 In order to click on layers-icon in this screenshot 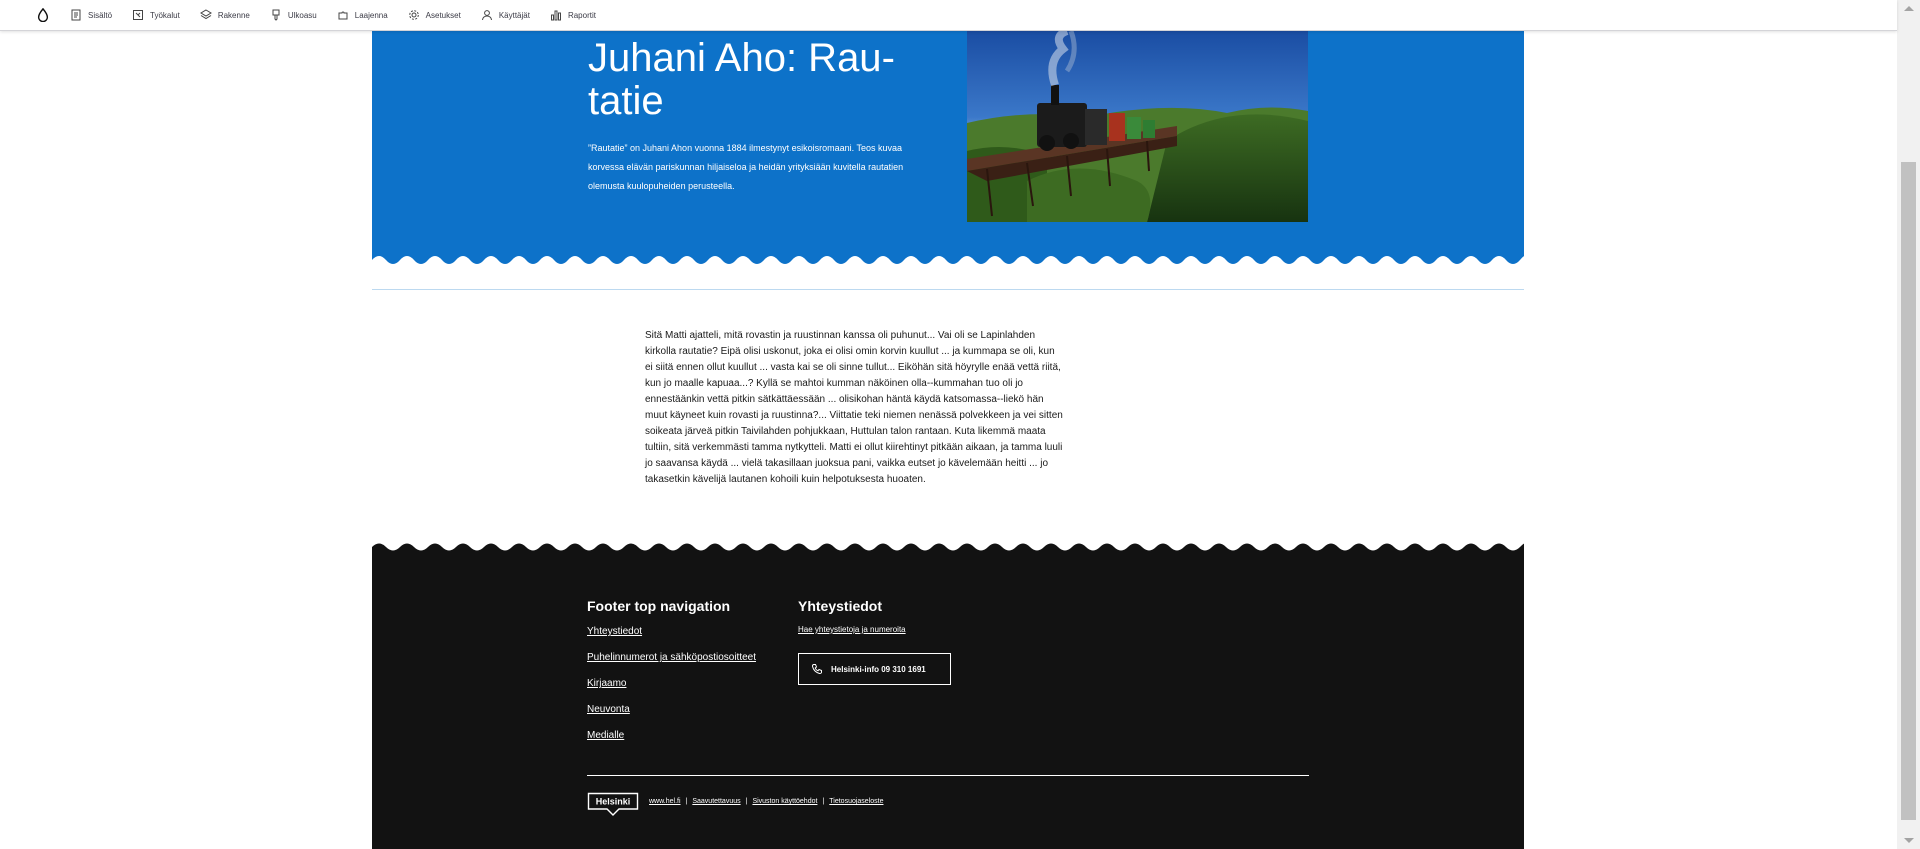, I will do `click(205, 14)`.